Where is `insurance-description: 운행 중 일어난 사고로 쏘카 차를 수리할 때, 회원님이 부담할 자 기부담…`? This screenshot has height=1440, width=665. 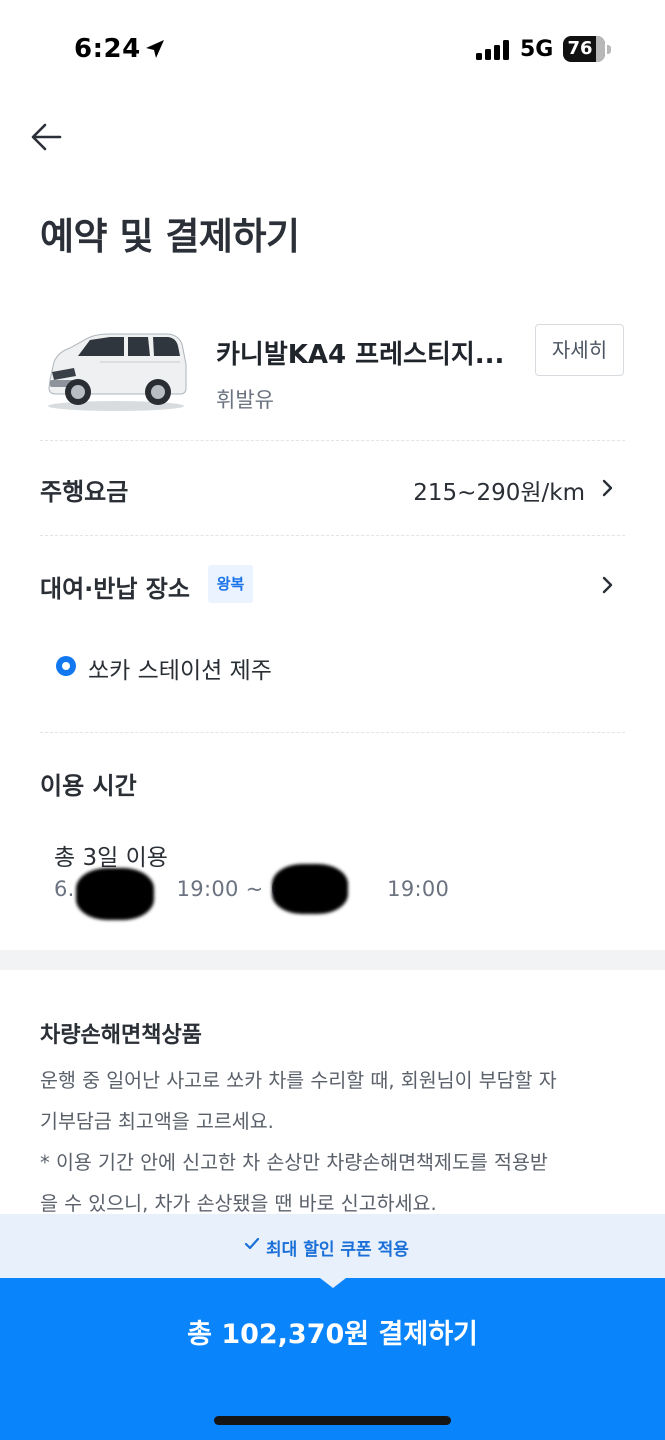 insurance-description: 운행 중 일어난 사고로 쏘카 차를 수리할 때, 회원님이 부담할 자 기부담… is located at coordinates (332, 1142).